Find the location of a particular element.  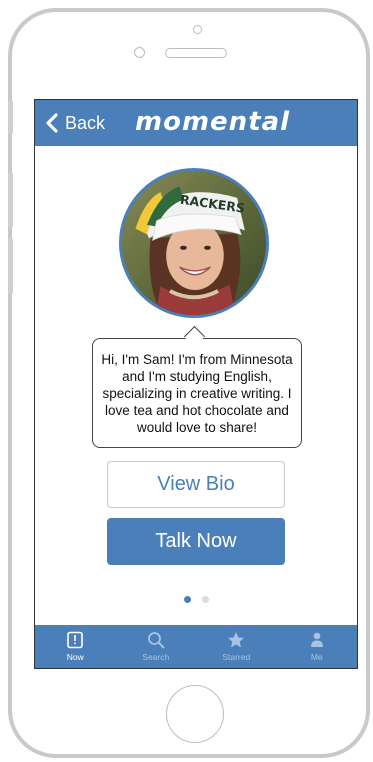

bottom-tab-bar: Now Search Starred Me is located at coordinates (196, 646).